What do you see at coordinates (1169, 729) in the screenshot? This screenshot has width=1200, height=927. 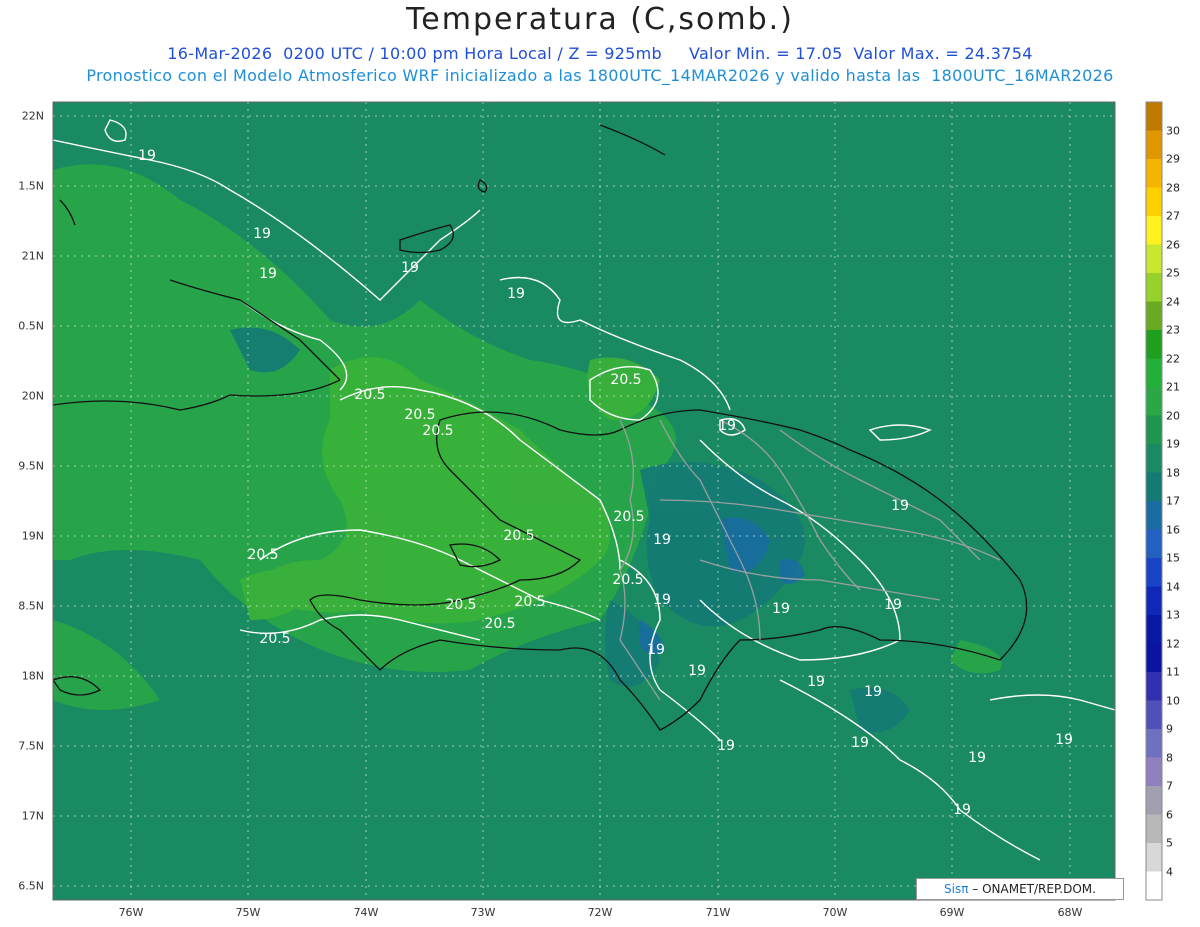 I see `colorbar-label: 9` at bounding box center [1169, 729].